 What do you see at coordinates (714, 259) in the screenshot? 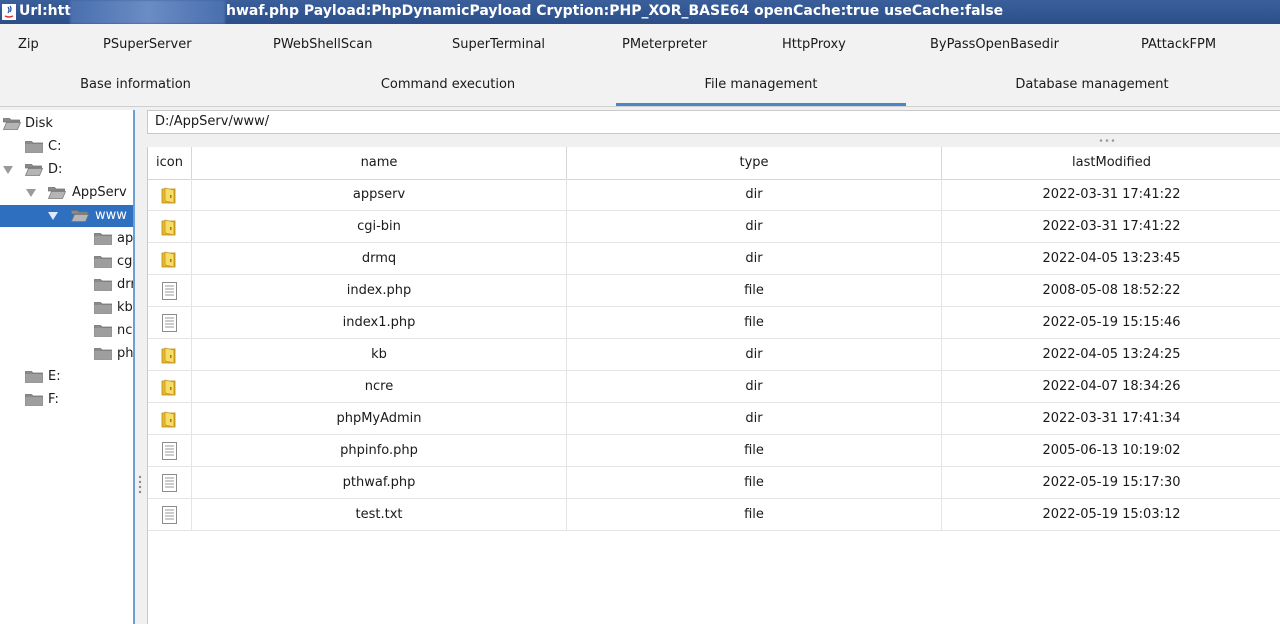
I see `table-row: drmq dir 2022-04-05 13:23:45` at bounding box center [714, 259].